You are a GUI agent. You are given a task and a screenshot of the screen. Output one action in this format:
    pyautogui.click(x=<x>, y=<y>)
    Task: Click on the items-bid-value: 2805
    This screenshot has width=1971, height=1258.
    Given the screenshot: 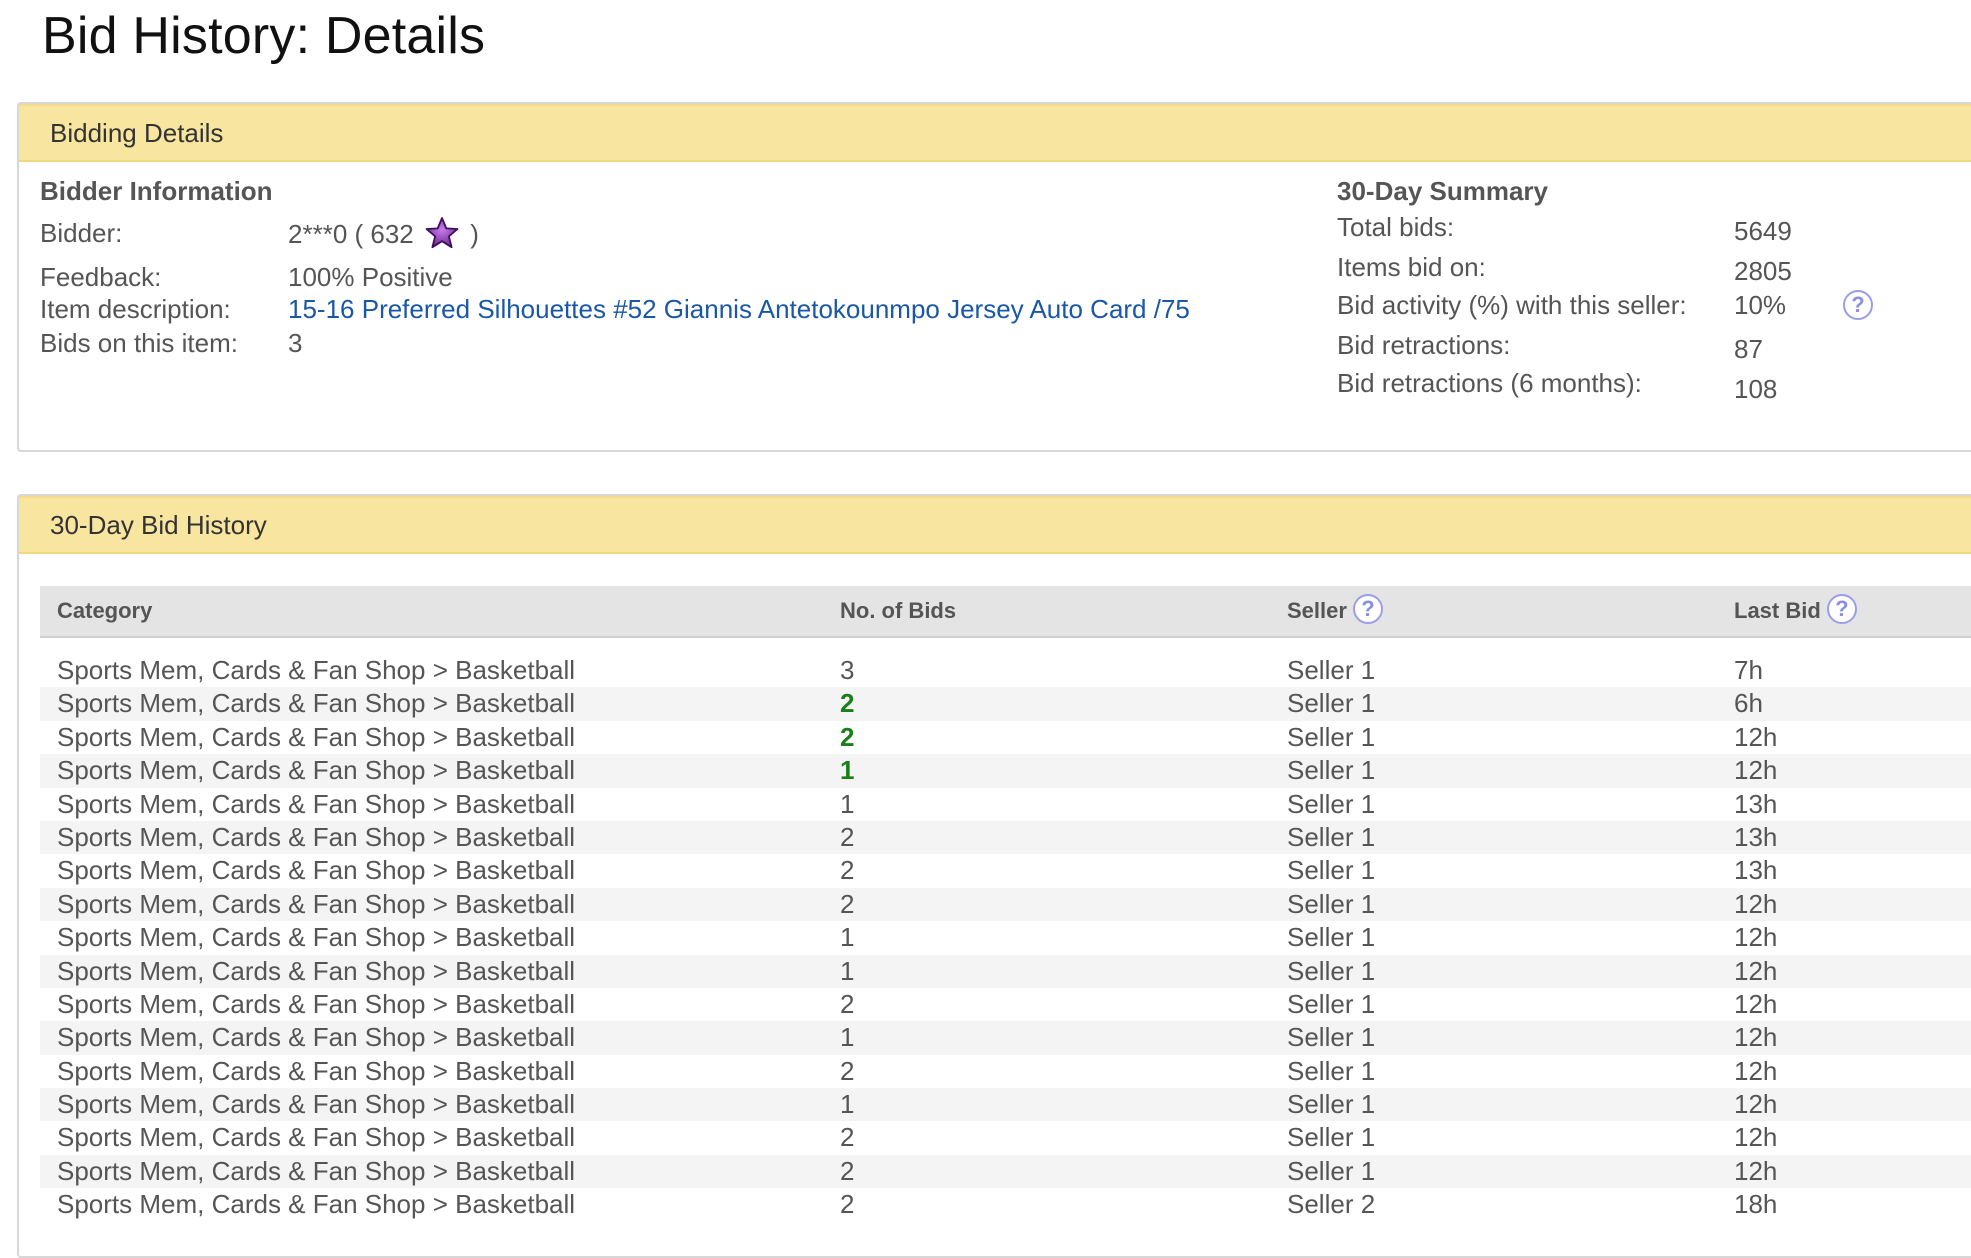 What is the action you would take?
    pyautogui.click(x=1763, y=271)
    